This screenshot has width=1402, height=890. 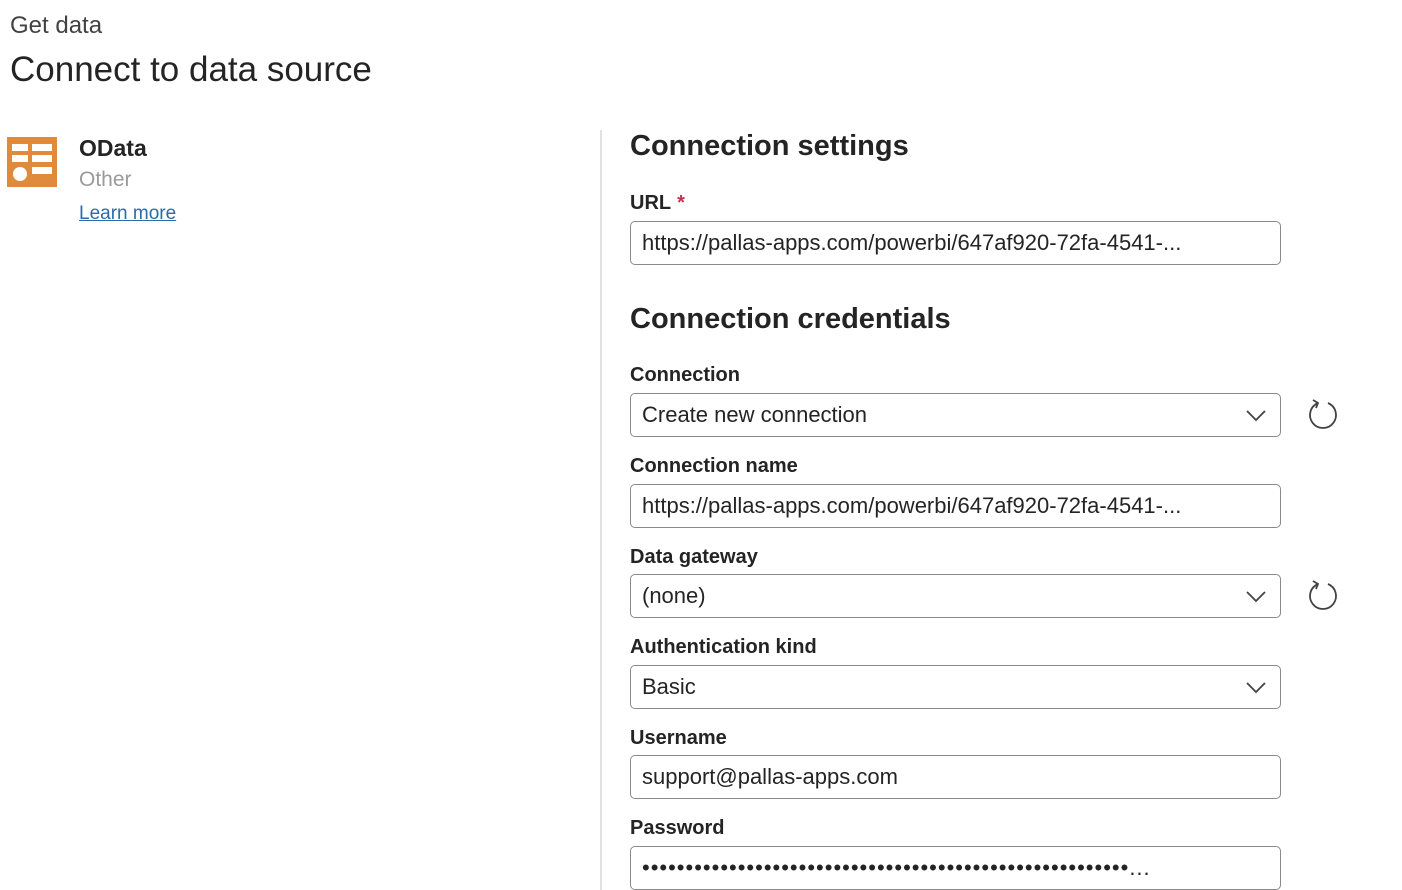 What do you see at coordinates (685, 375) in the screenshot?
I see `connection-label: Connection` at bounding box center [685, 375].